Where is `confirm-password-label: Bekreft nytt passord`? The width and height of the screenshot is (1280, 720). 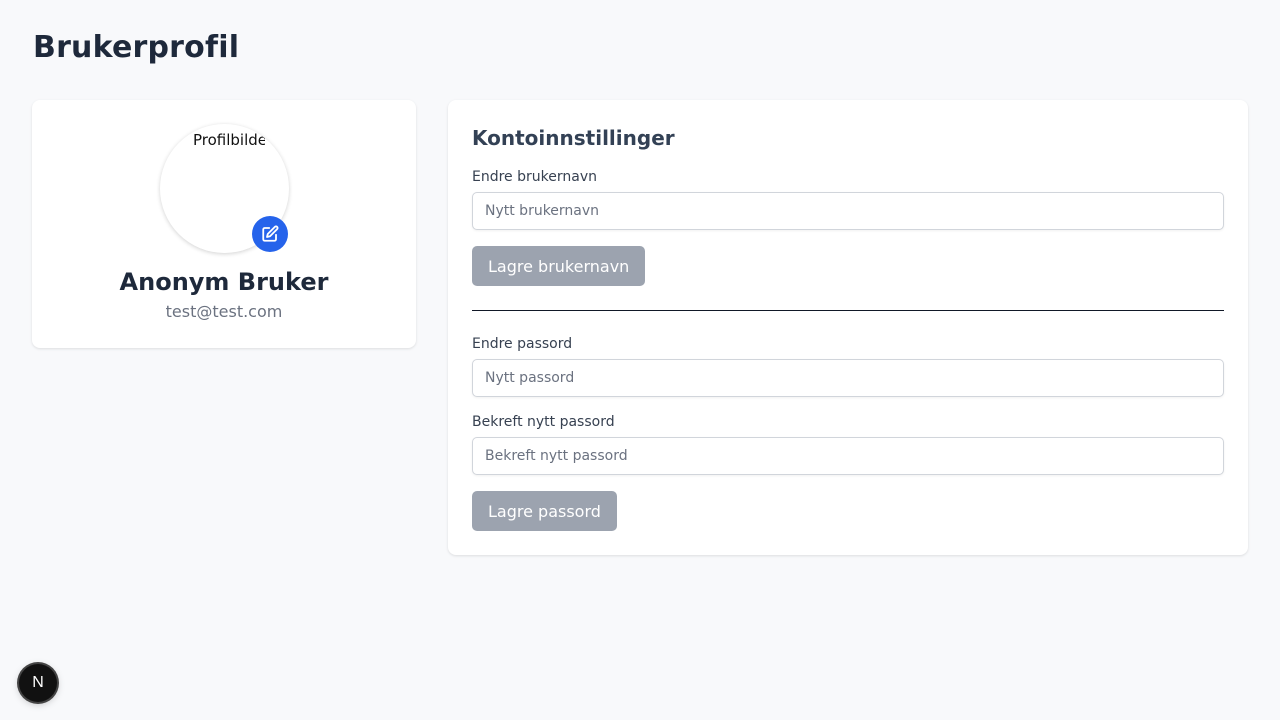
confirm-password-label: Bekreft nytt passord is located at coordinates (543, 422).